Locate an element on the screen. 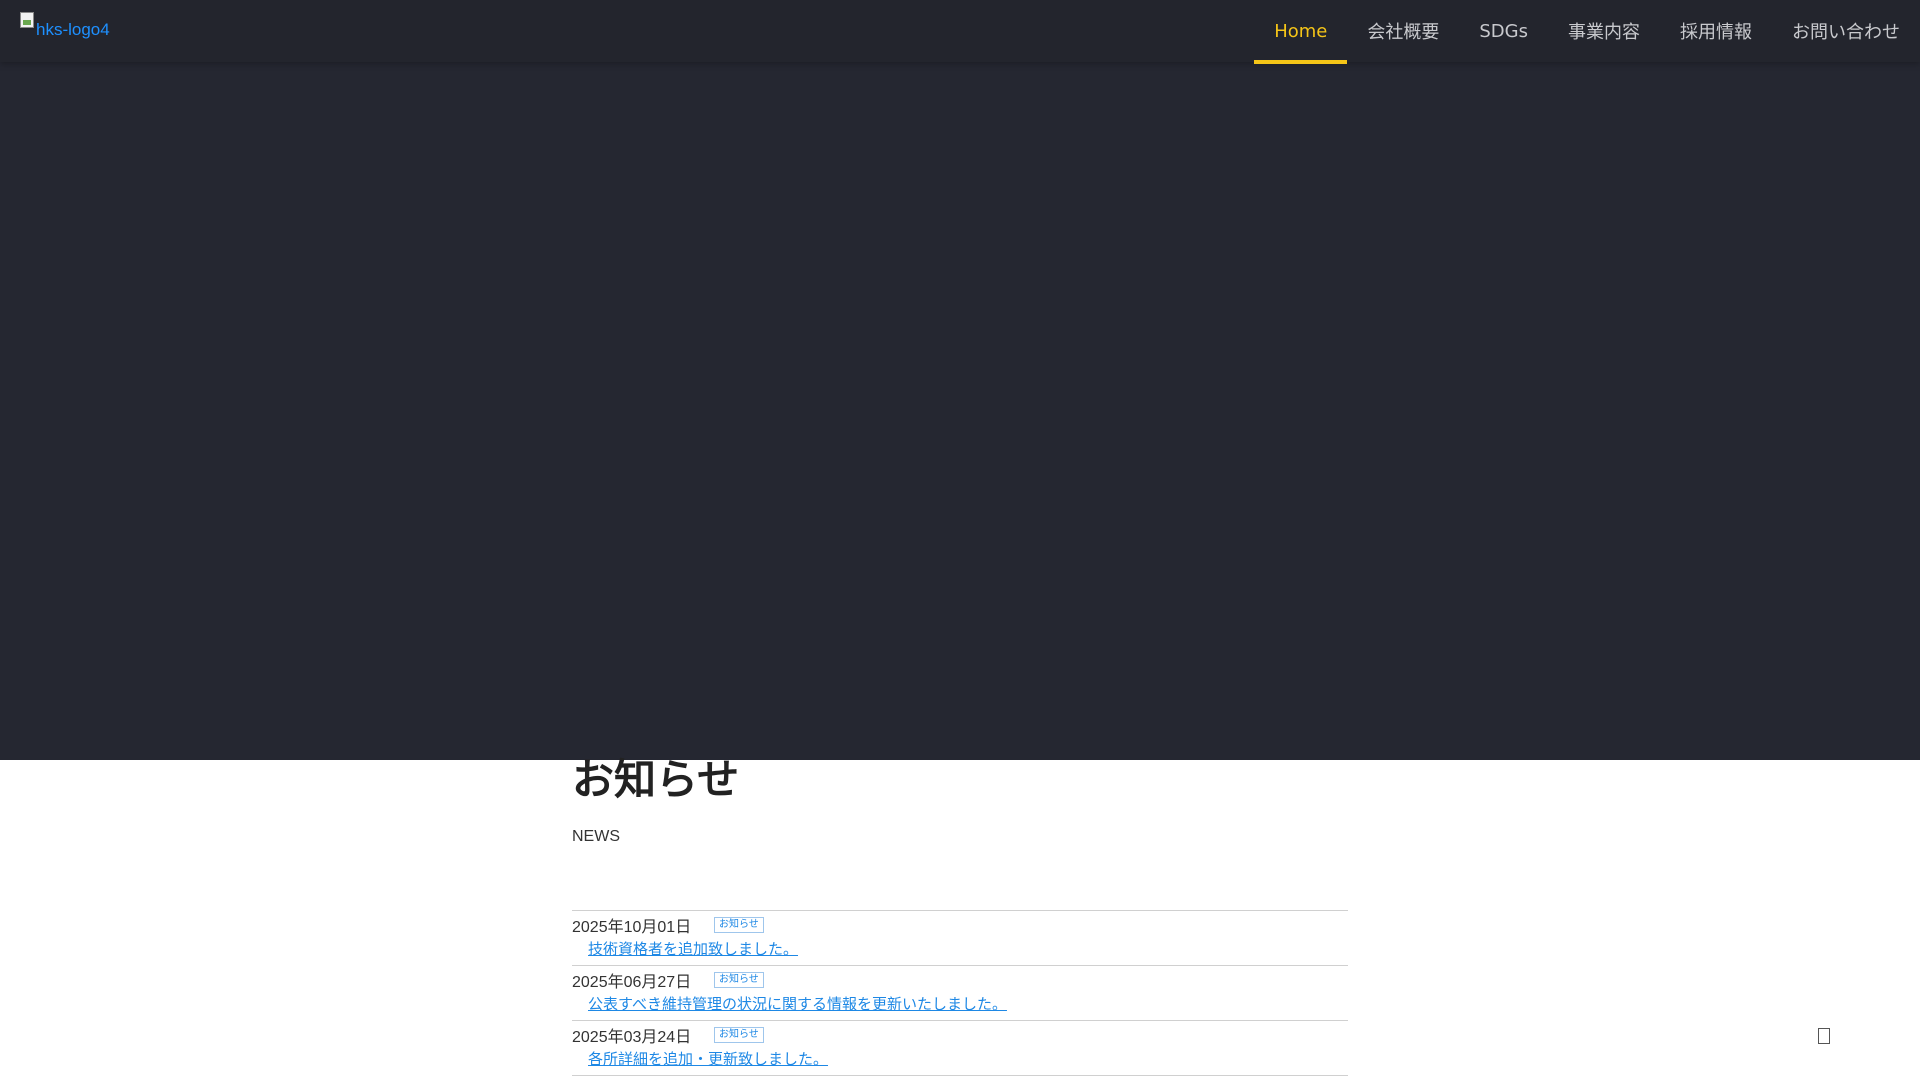 The image size is (1920, 1080). news-date: 2025年10月01日 is located at coordinates (632, 927).